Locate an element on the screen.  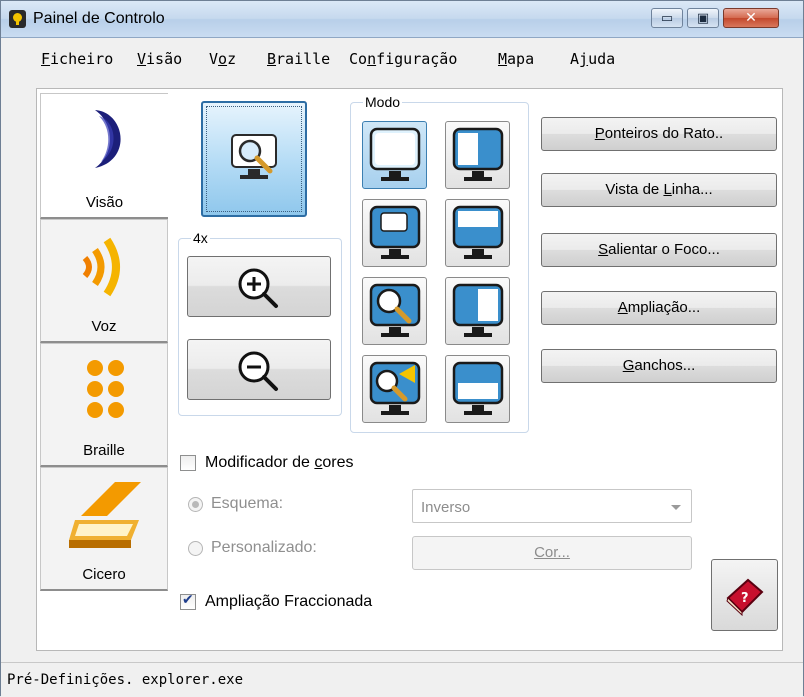
lens-icon is located at coordinates (395, 310).